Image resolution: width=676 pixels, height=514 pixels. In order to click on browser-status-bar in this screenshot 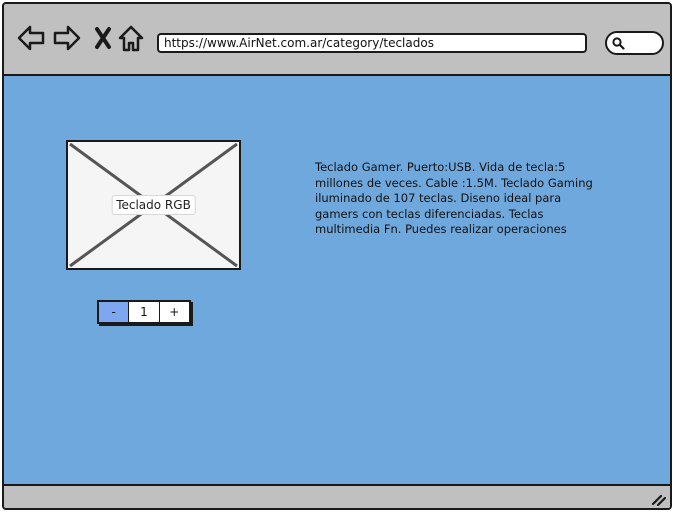, I will do `click(337, 496)`.